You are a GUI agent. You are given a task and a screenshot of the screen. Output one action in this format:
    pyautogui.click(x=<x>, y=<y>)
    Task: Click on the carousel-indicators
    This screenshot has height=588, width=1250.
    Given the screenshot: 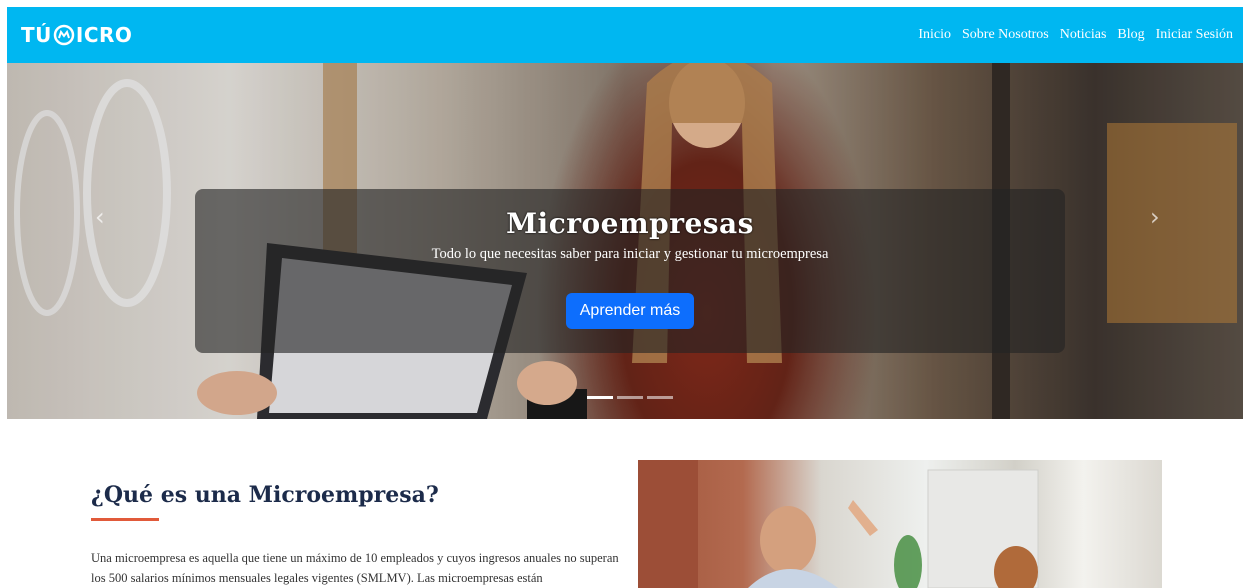 What is the action you would take?
    pyautogui.click(x=630, y=397)
    